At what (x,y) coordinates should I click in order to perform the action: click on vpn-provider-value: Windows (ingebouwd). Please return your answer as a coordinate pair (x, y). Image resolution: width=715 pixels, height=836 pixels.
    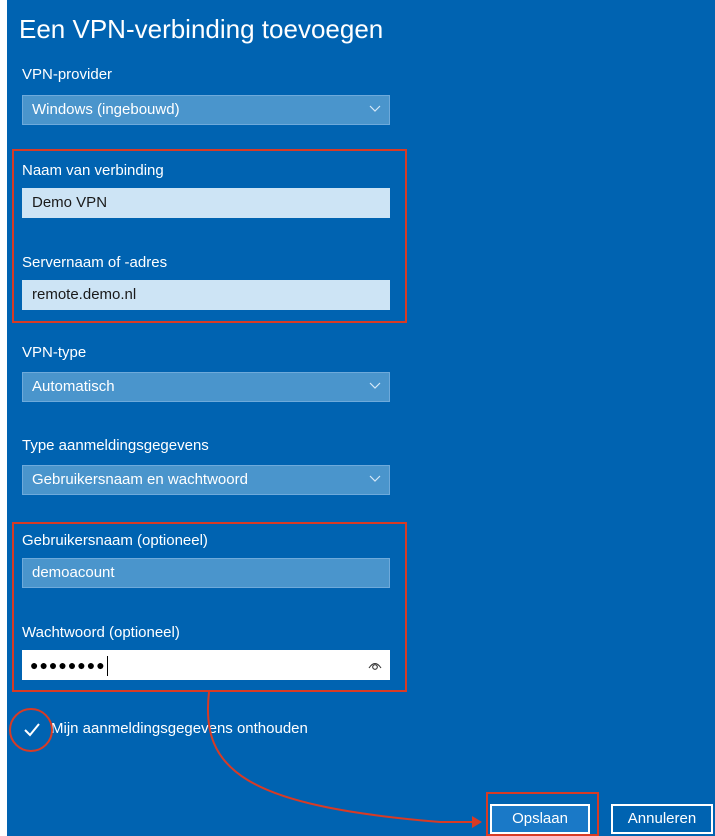
    Looking at the image, I should click on (106, 109).